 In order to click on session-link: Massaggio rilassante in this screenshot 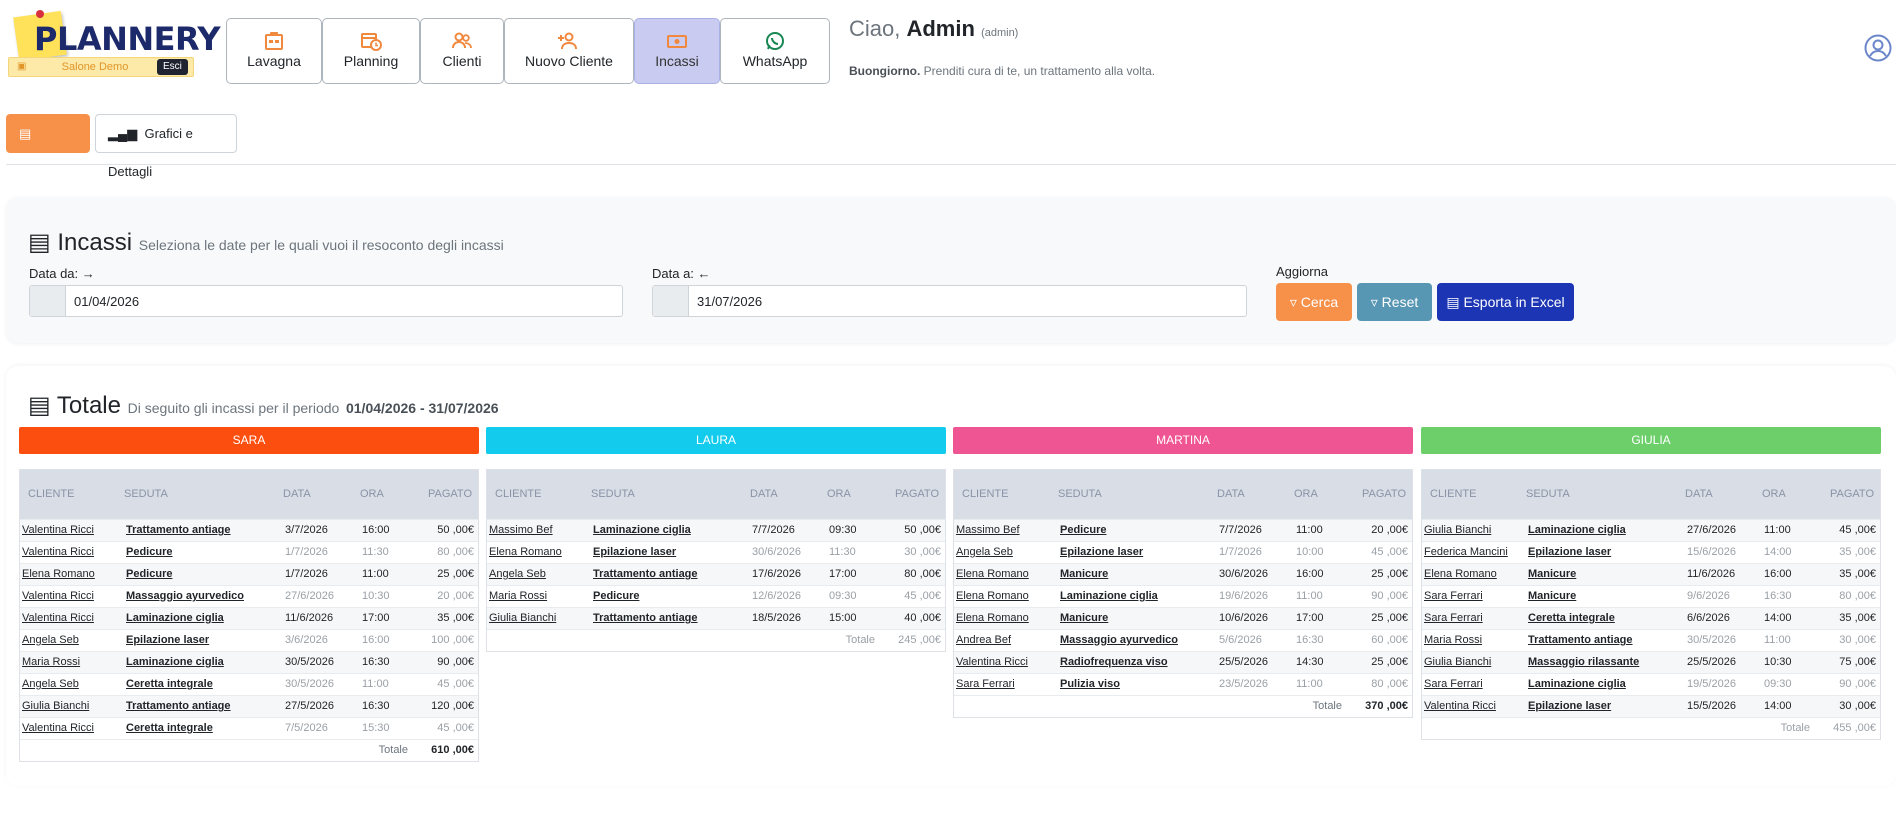, I will do `click(1583, 662)`.